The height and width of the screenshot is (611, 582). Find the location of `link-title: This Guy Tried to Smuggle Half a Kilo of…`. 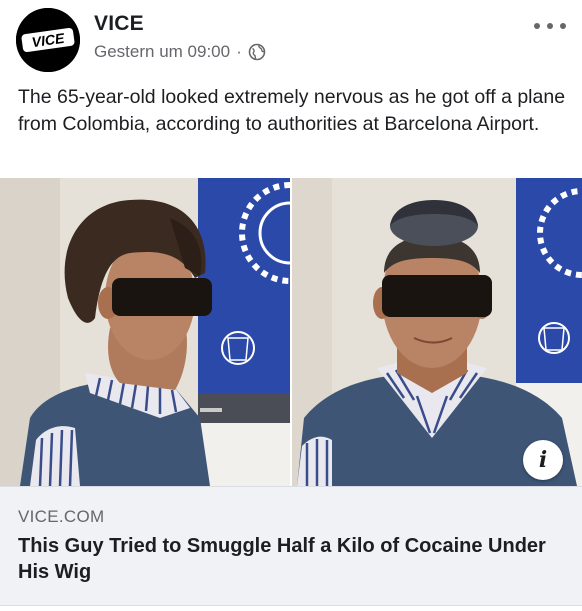

link-title: This Guy Tried to Smuggle Half a Kilo of… is located at coordinates (288, 559).